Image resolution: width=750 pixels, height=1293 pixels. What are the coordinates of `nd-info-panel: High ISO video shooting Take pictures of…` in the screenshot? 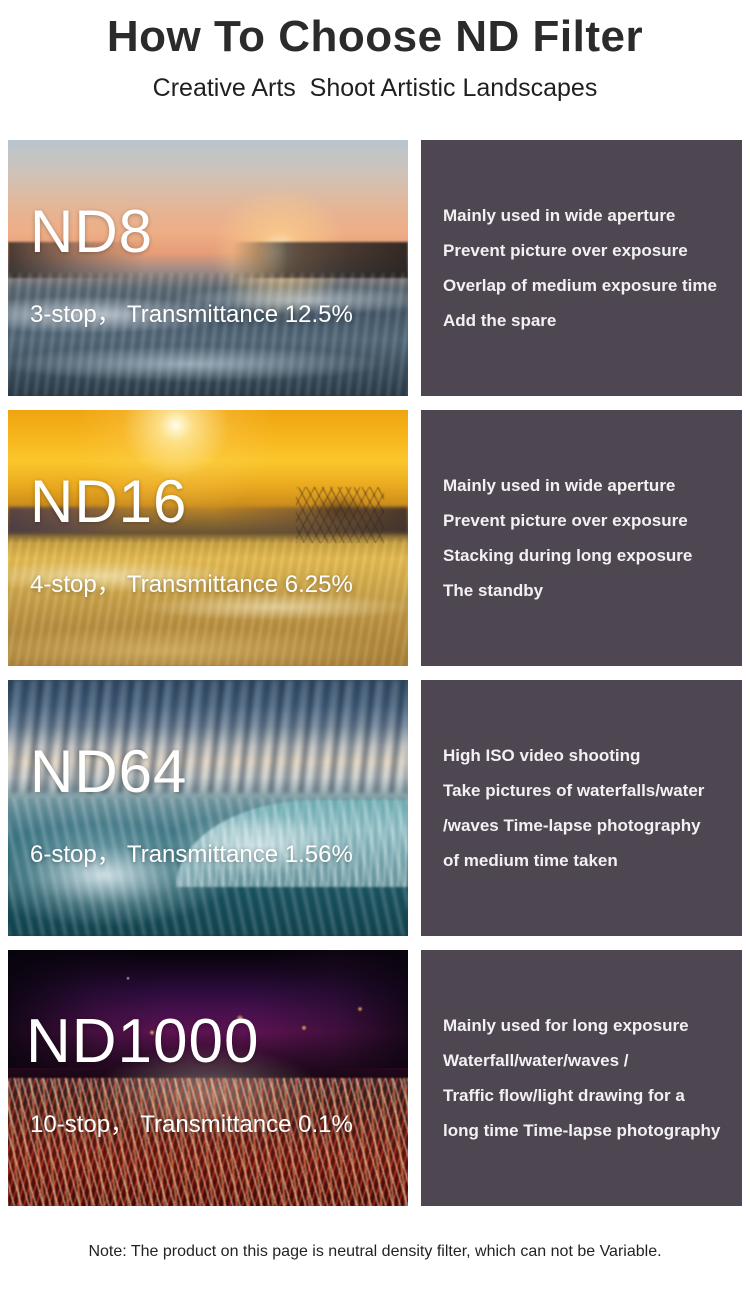 It's located at (581, 808).